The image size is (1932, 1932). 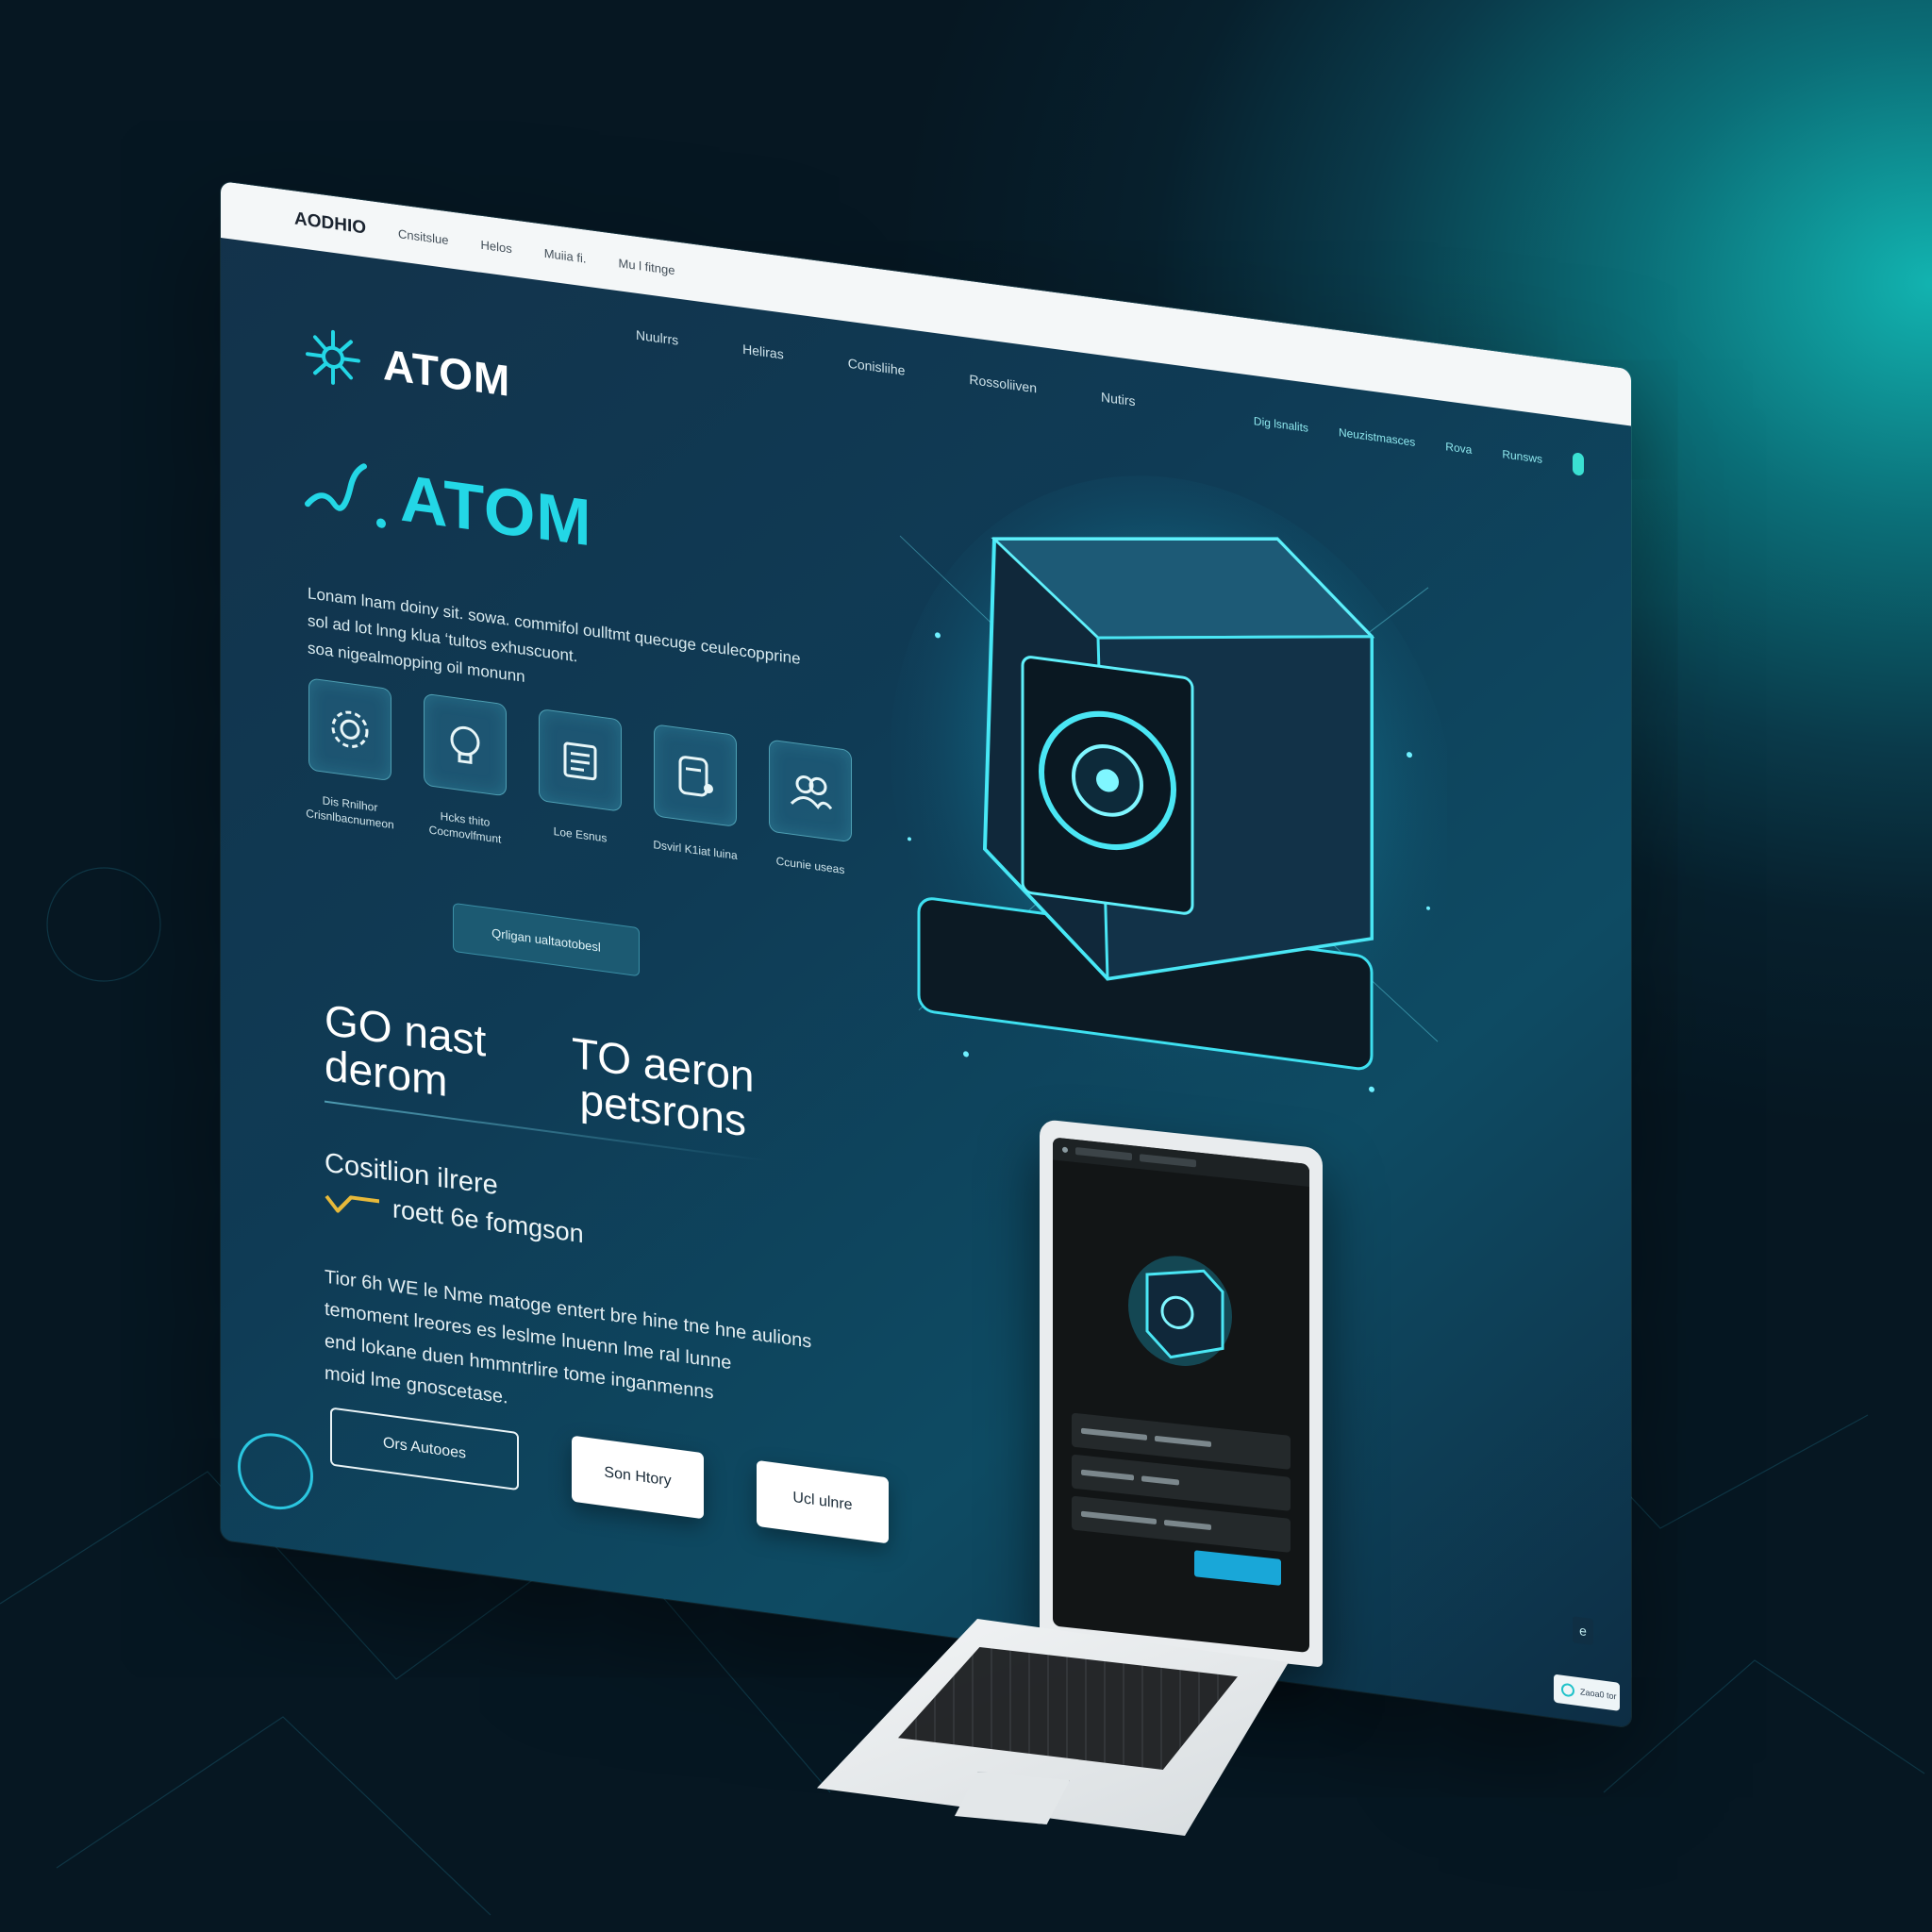 I want to click on gear-chip-icon, so click(x=350, y=729).